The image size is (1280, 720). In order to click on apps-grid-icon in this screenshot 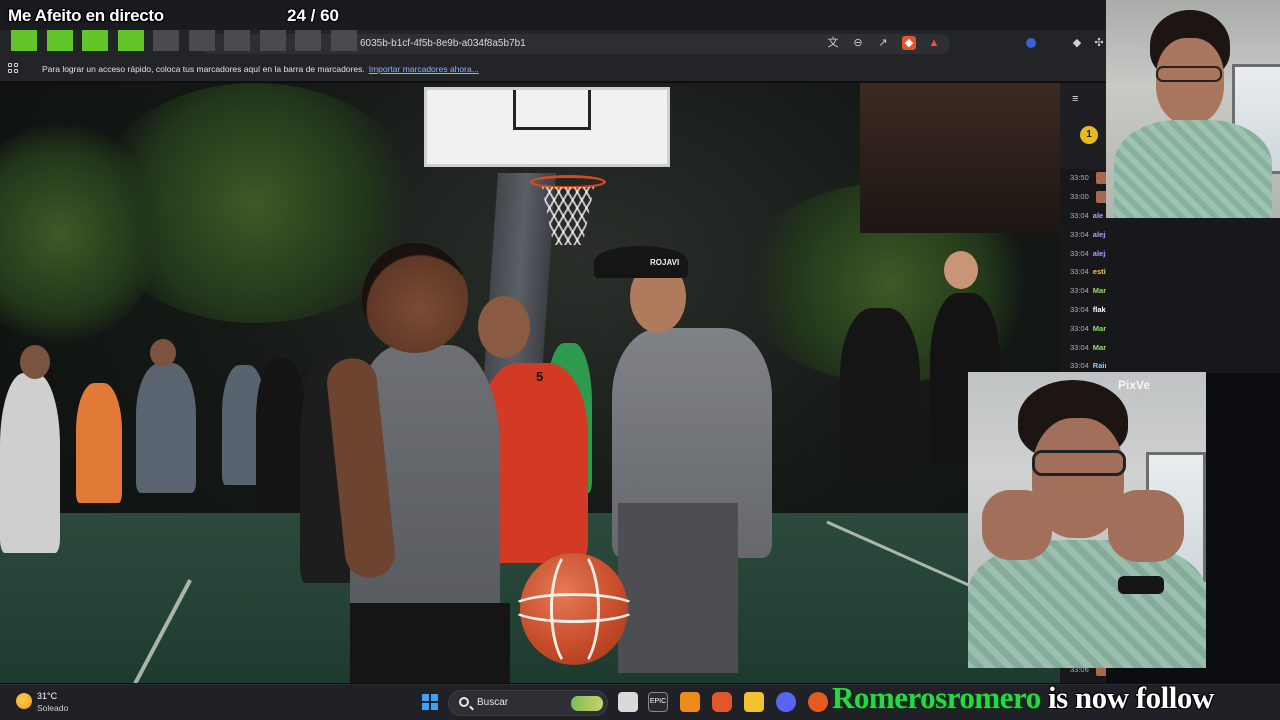, I will do `click(14, 69)`.